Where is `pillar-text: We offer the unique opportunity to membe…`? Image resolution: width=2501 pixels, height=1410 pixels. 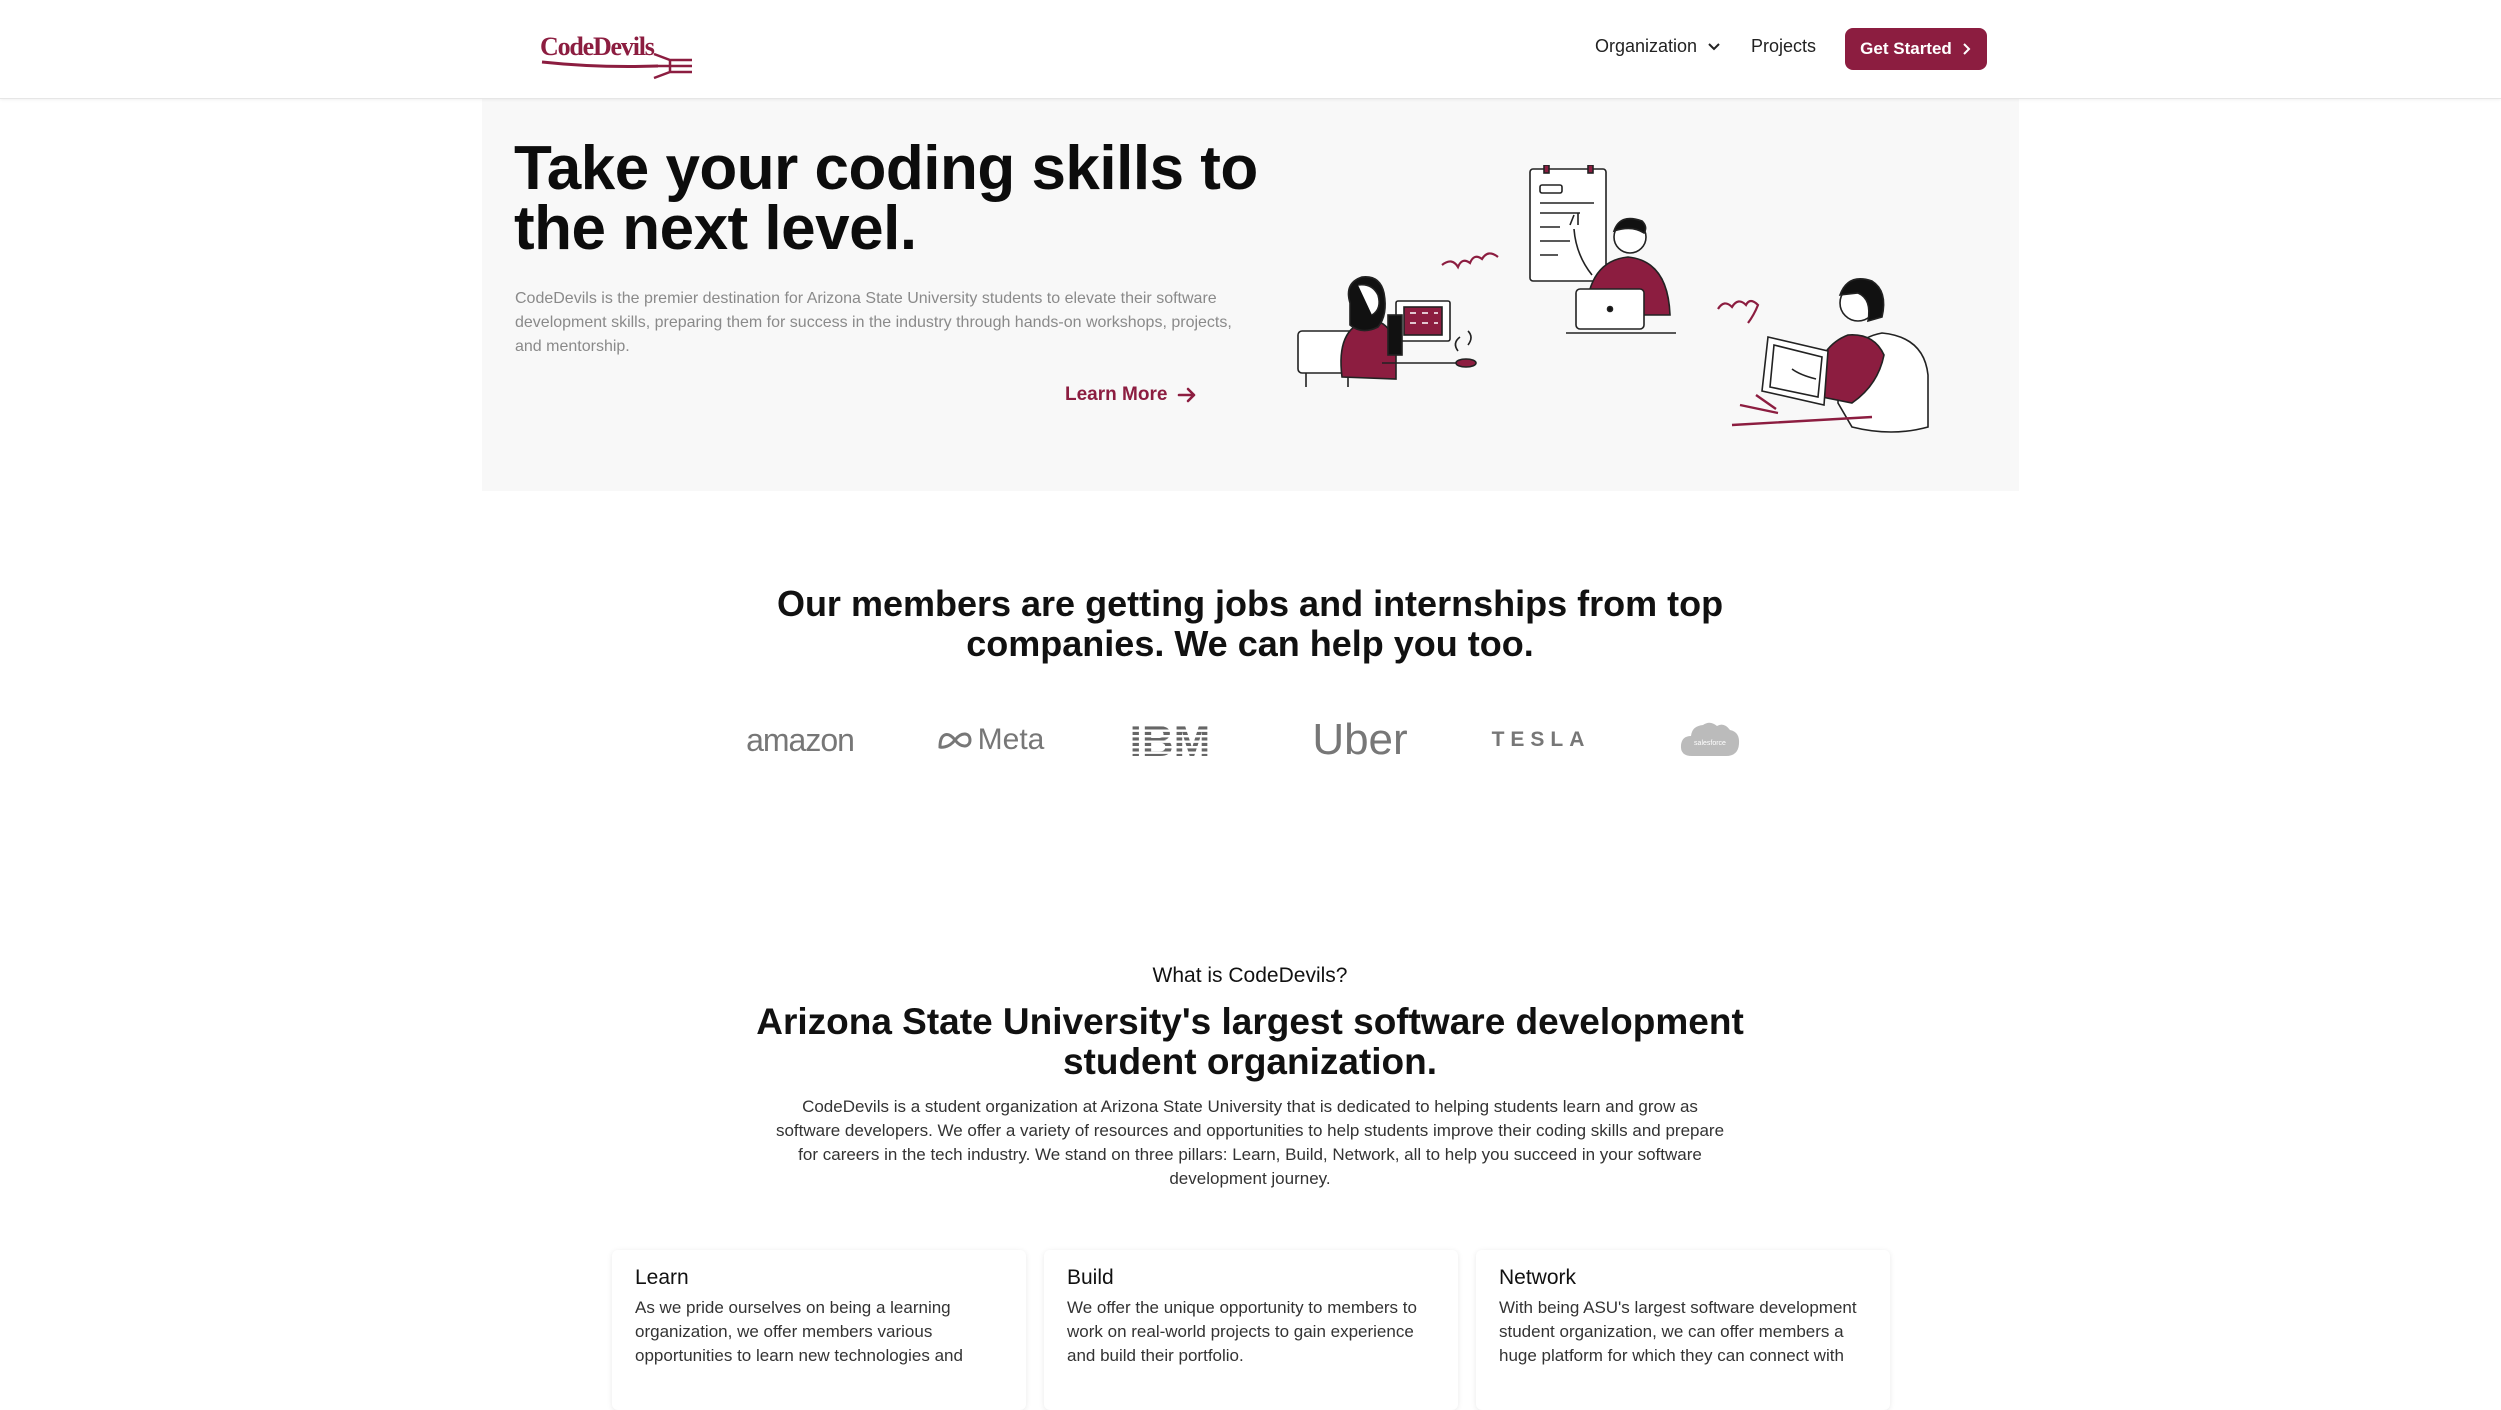 pillar-text: We offer the unique opportunity to membe… is located at coordinates (1242, 1331).